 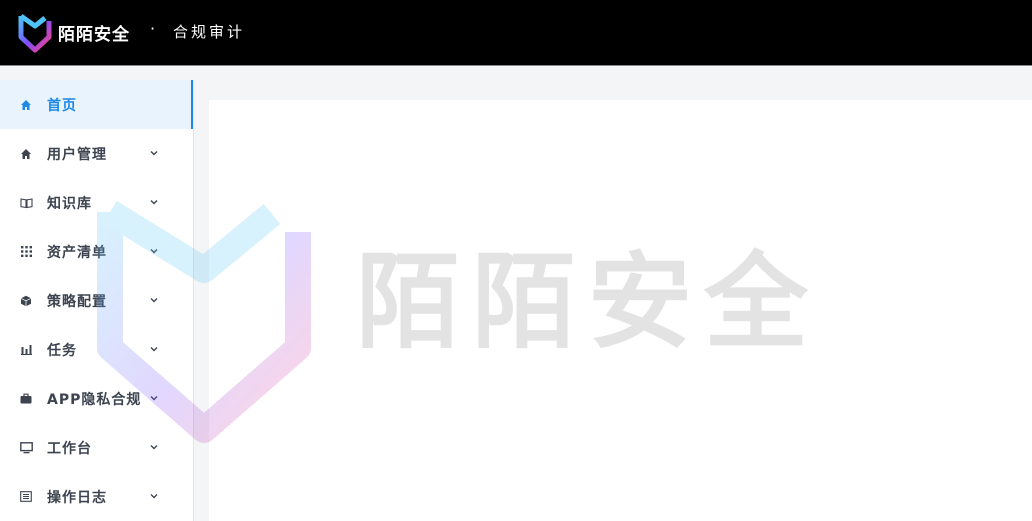 I want to click on log-icon, so click(x=26, y=497).